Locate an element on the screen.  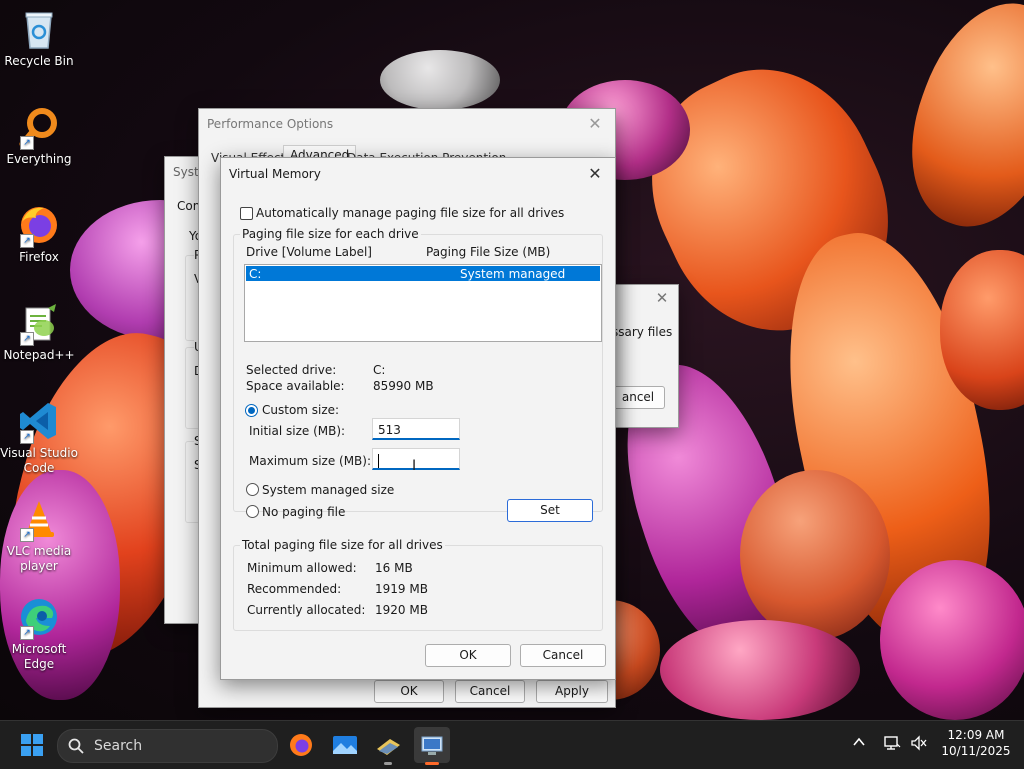
selected-drive-label: Selected drive: is located at coordinates (291, 370).